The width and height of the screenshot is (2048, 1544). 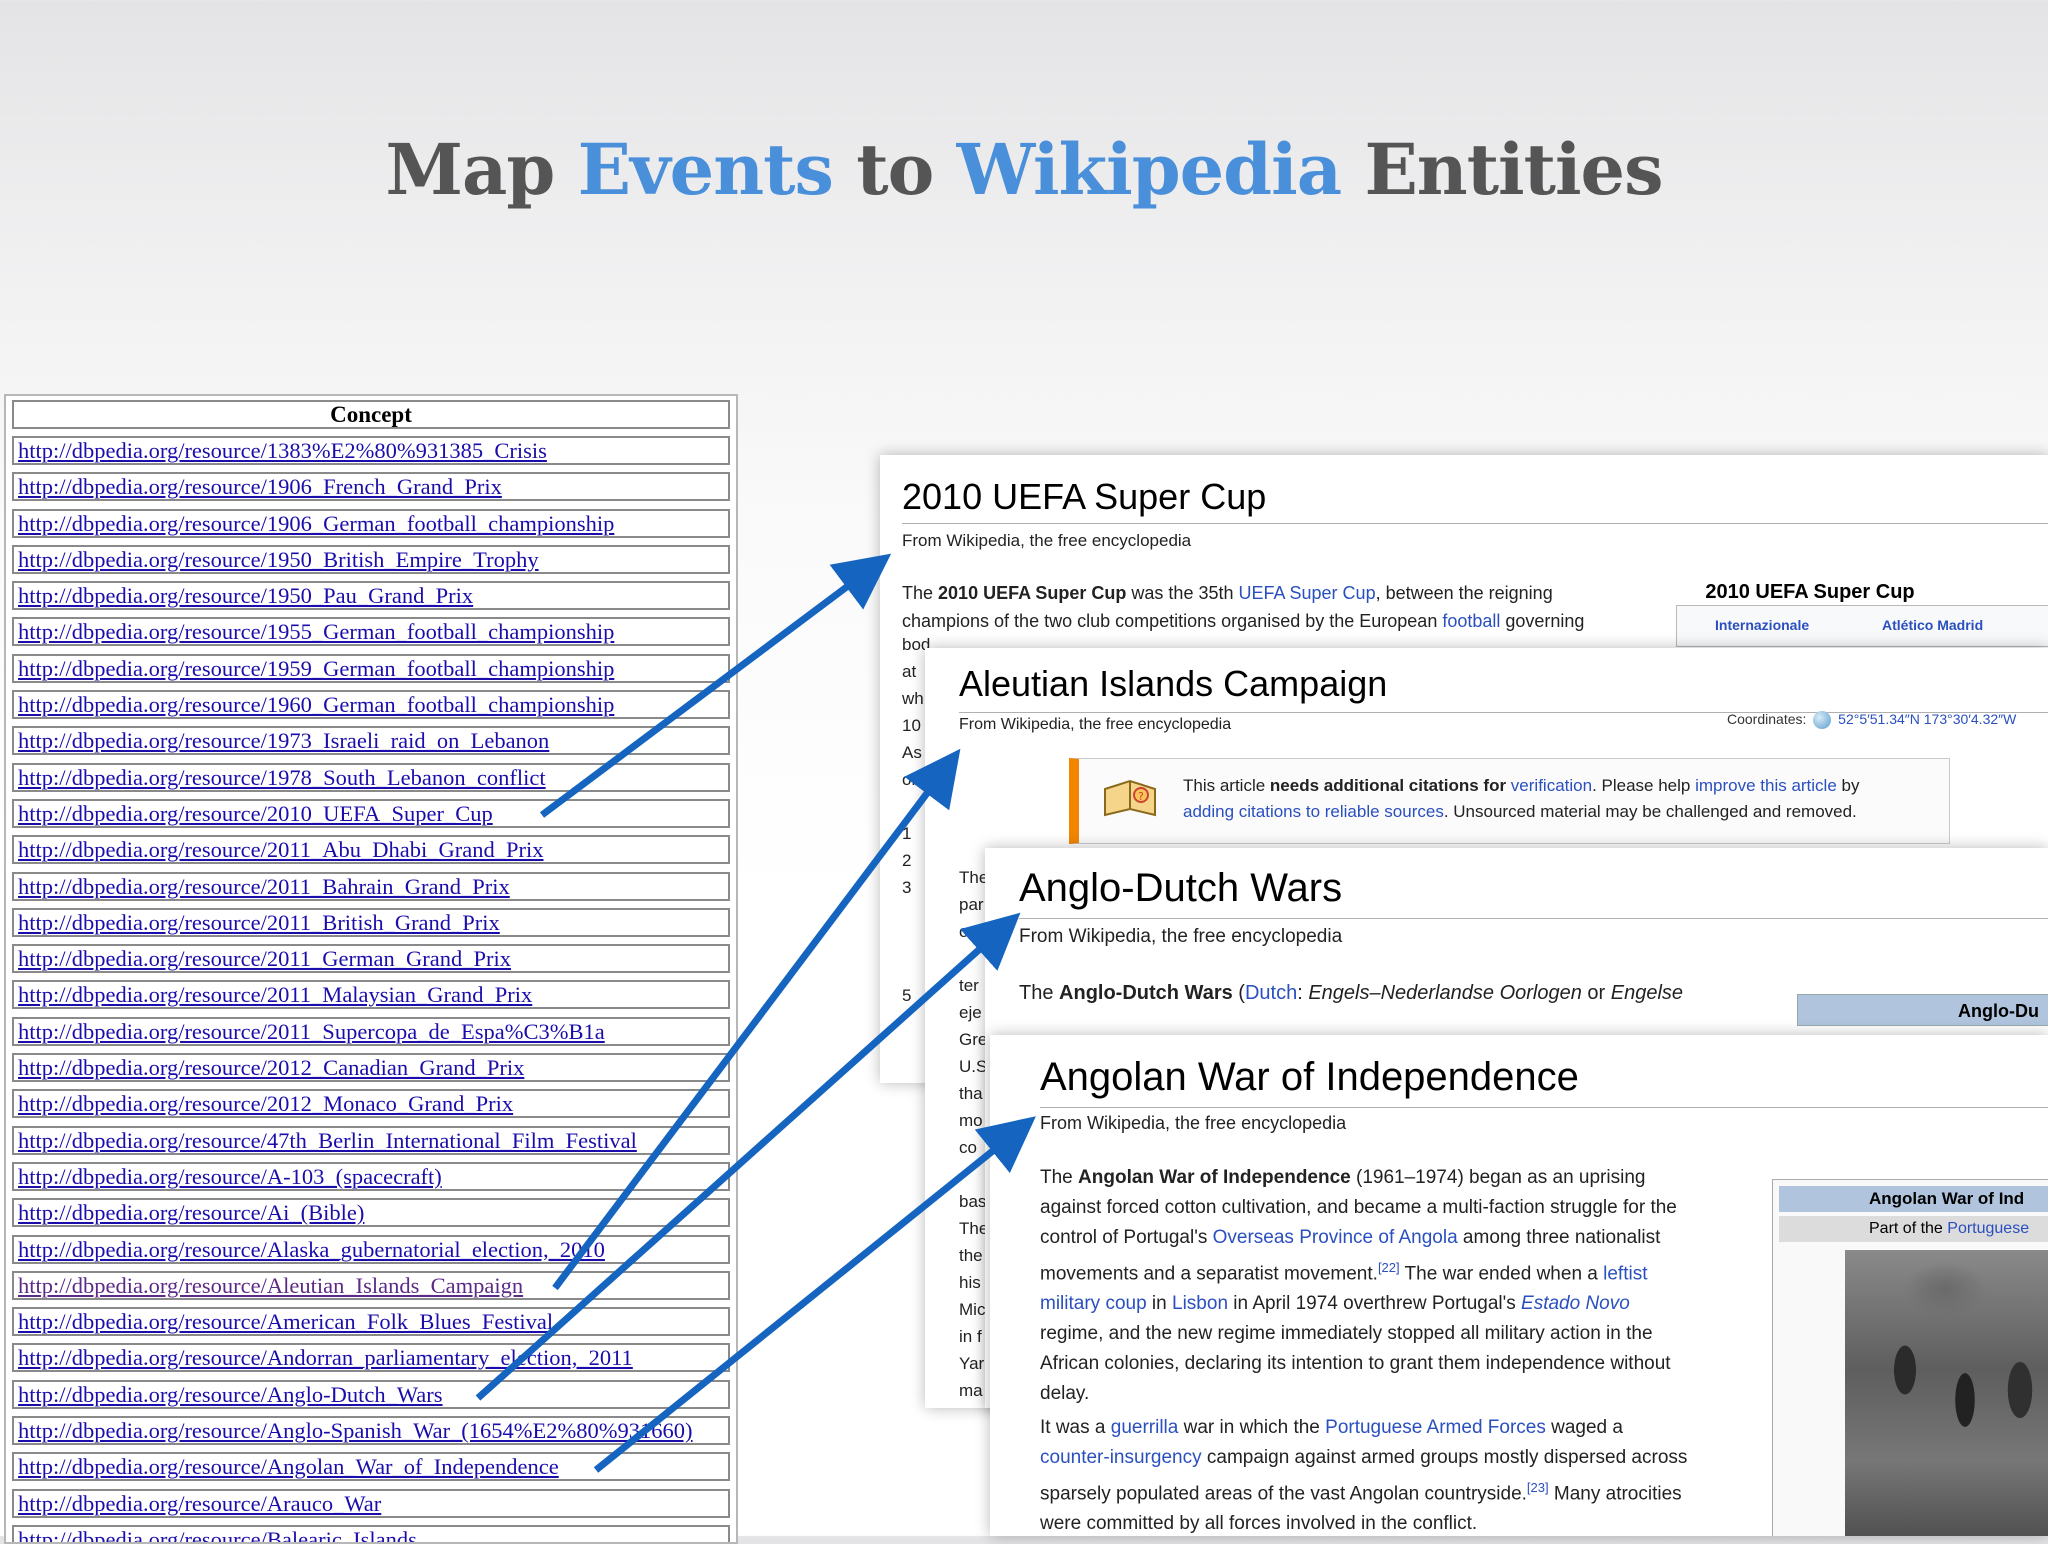 I want to click on concept-row: http://dbpedia.org/resource/Arauco_War, so click(x=371, y=1503).